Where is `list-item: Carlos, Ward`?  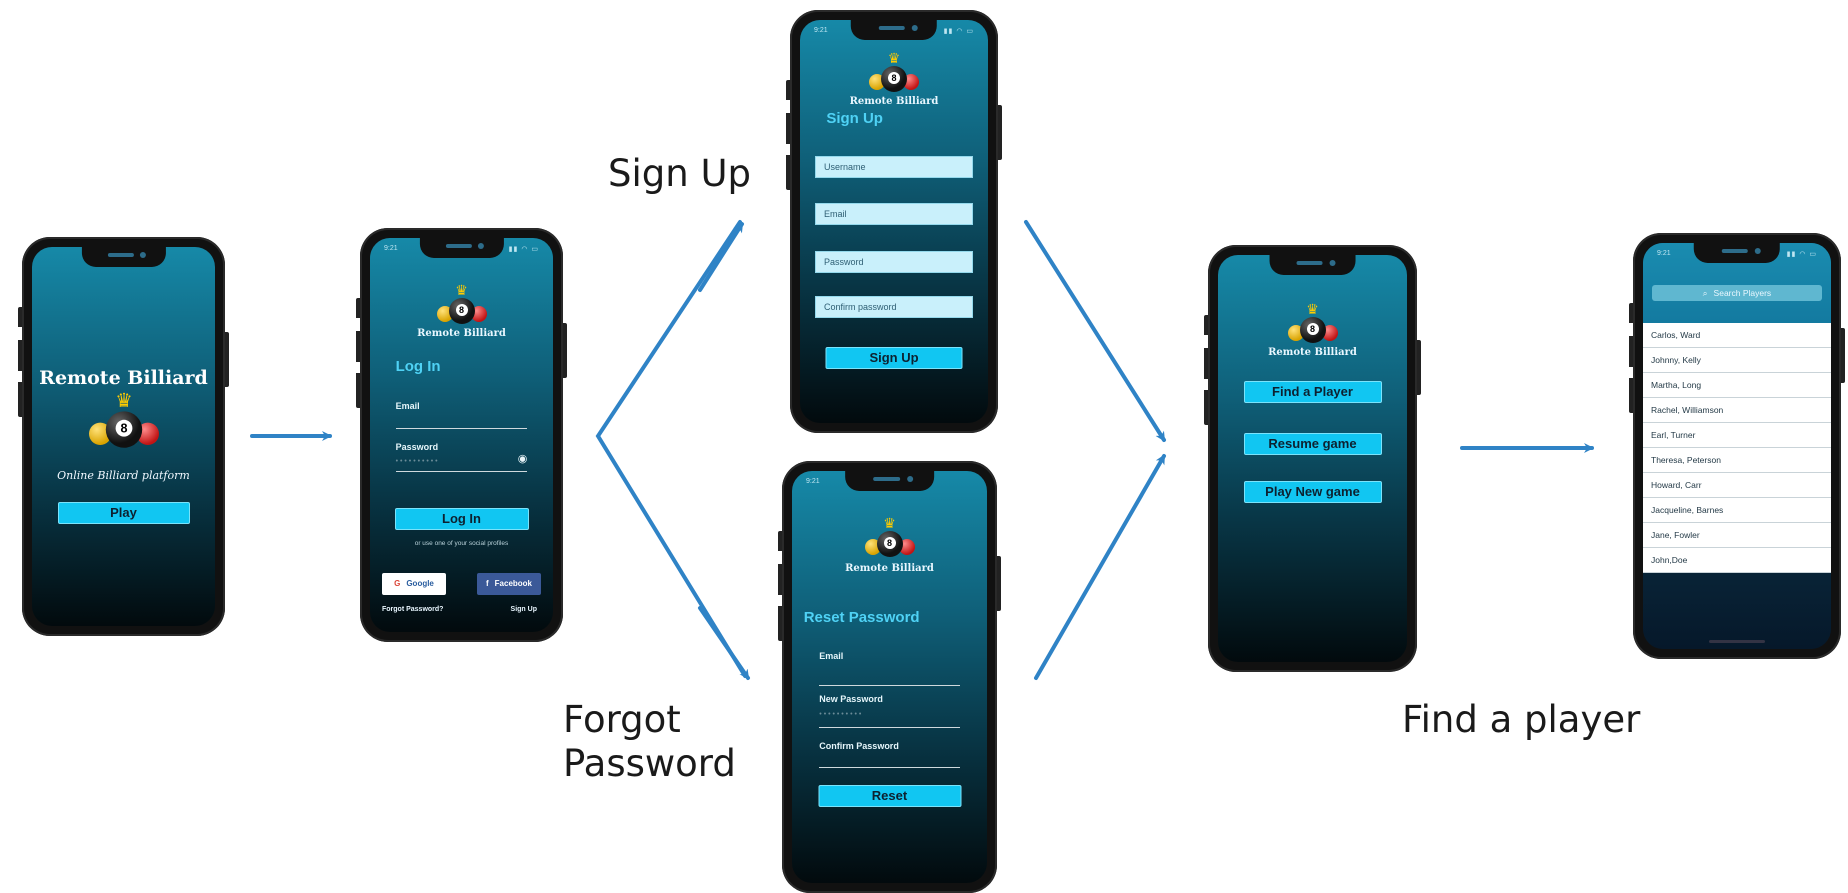 list-item: Carlos, Ward is located at coordinates (1737, 335).